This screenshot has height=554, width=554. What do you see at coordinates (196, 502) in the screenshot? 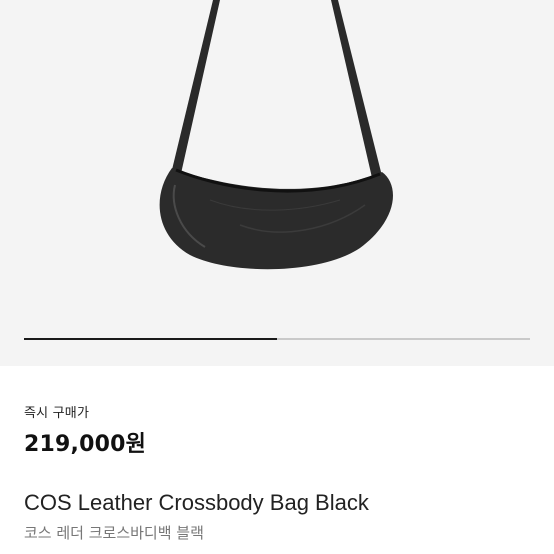
I see `product-title: COS Leather Crossbody Bag Black` at bounding box center [196, 502].